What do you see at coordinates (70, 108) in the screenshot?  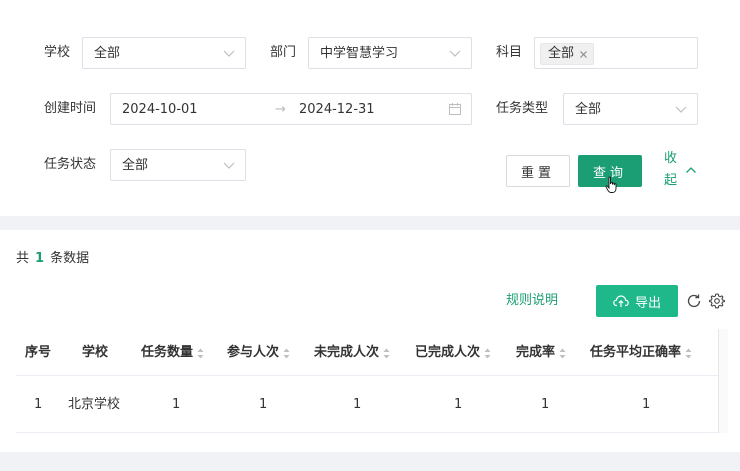 I see `created-time-label: 创建时间` at bounding box center [70, 108].